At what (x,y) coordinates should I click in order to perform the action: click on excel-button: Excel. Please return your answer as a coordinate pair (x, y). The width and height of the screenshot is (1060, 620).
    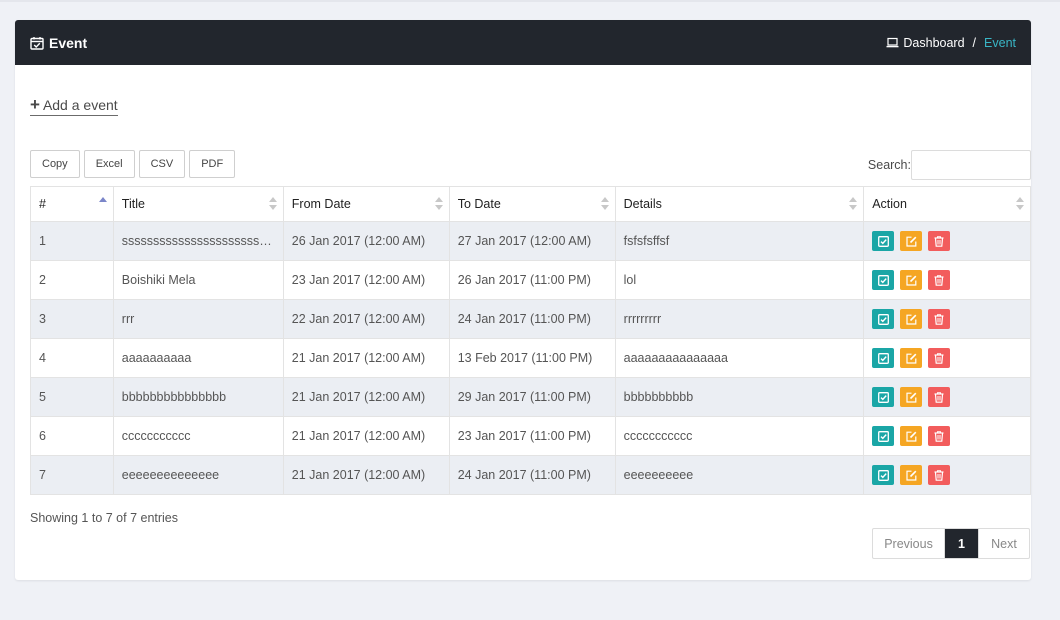
    Looking at the image, I should click on (109, 164).